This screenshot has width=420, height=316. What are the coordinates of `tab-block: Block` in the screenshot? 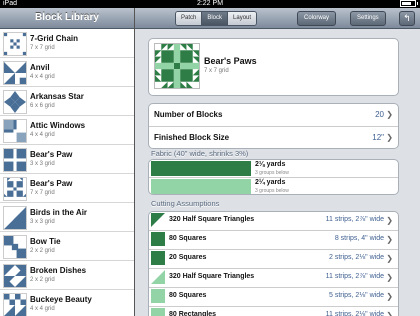 It's located at (215, 18).